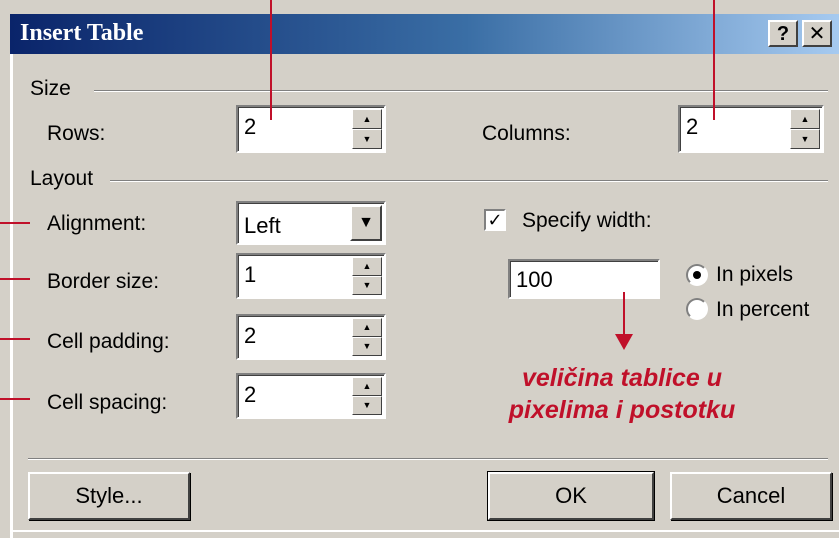 The height and width of the screenshot is (538, 839). I want to click on columns-decrement-button: ▼, so click(805, 139).